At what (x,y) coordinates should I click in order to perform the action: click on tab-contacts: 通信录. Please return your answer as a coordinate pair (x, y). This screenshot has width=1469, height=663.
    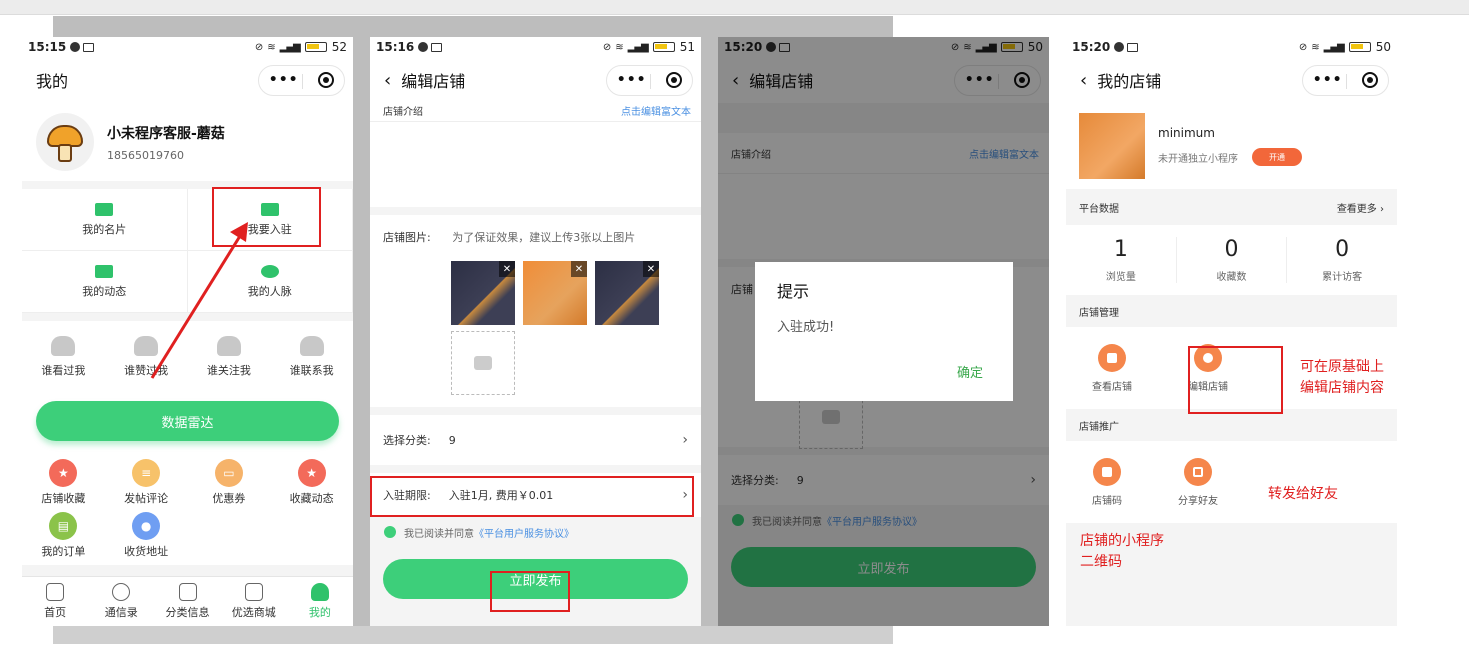
    Looking at the image, I should click on (121, 601).